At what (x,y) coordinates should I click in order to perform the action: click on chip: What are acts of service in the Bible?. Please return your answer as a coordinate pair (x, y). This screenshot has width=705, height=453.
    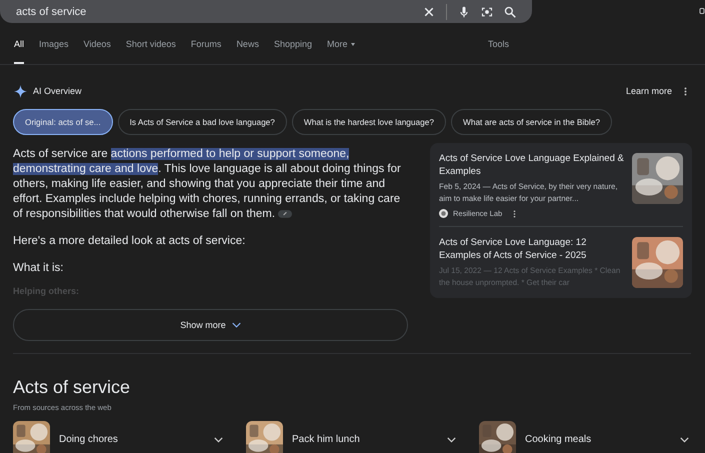
    Looking at the image, I should click on (531, 122).